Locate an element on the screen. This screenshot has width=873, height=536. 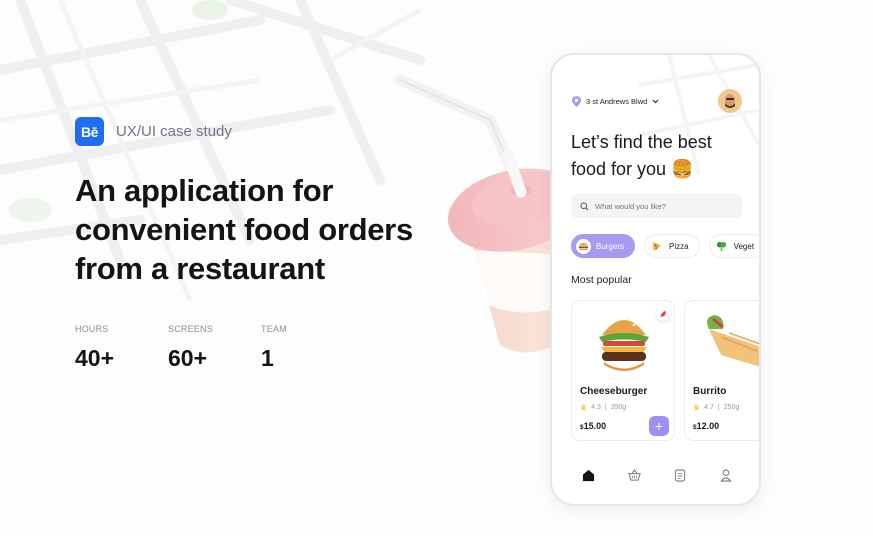
profile-icon is located at coordinates (726, 475).